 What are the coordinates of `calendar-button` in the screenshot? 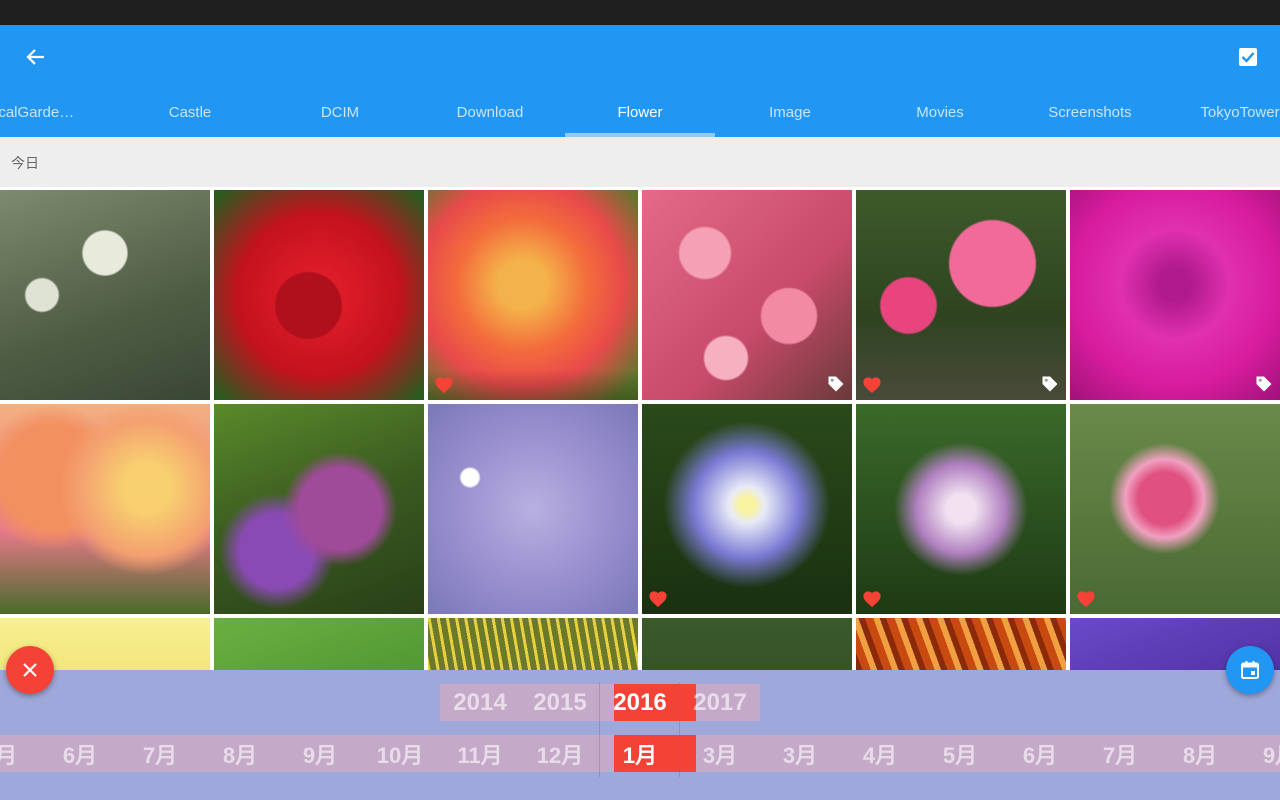 It's located at (1250, 670).